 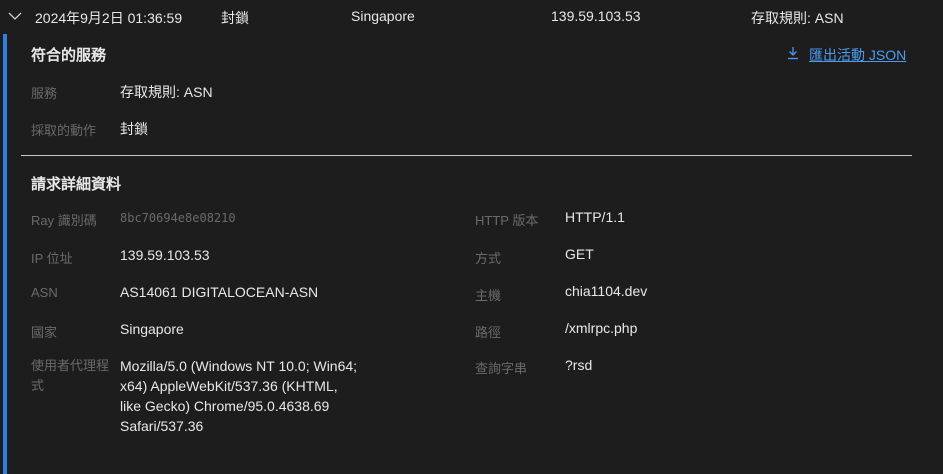 I want to click on event-country: Singapore, so click(x=383, y=16).